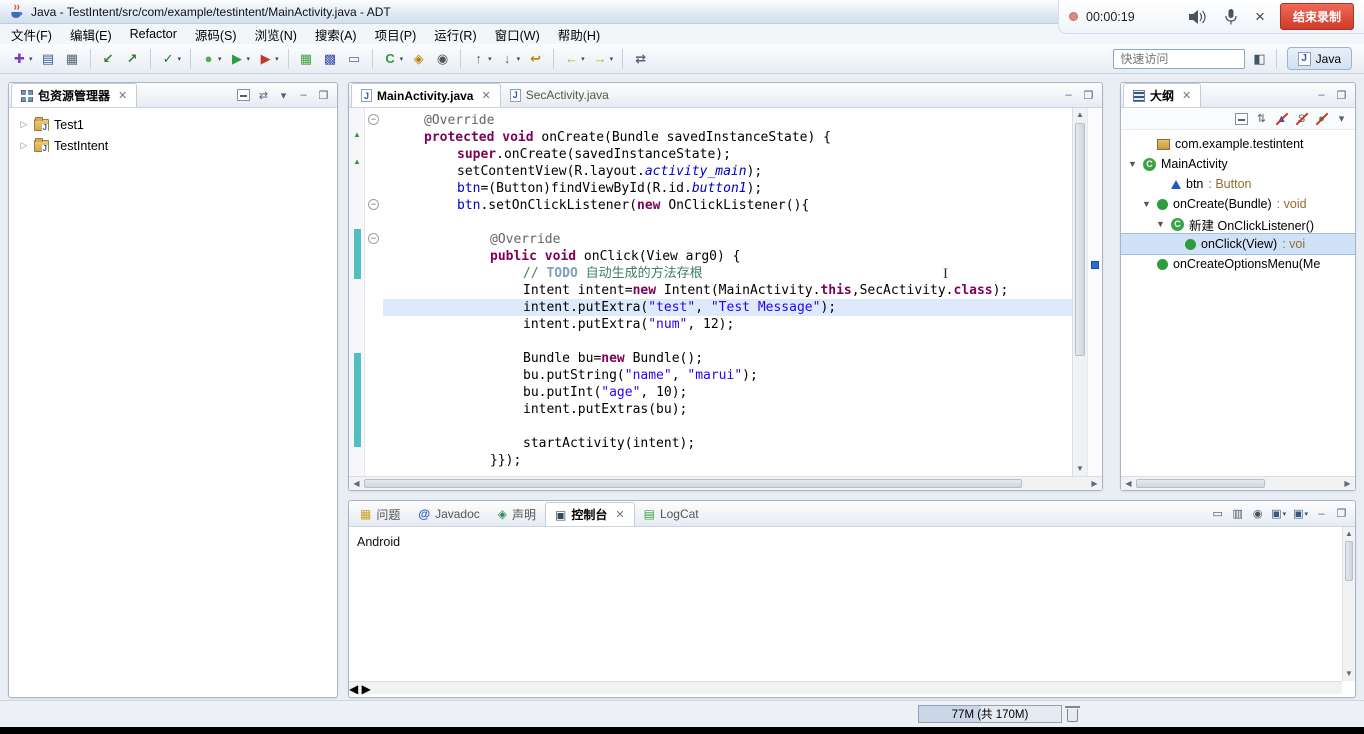 The height and width of the screenshot is (734, 1364). I want to click on editor-tab: J MainActivity.java ✕, so click(426, 95).